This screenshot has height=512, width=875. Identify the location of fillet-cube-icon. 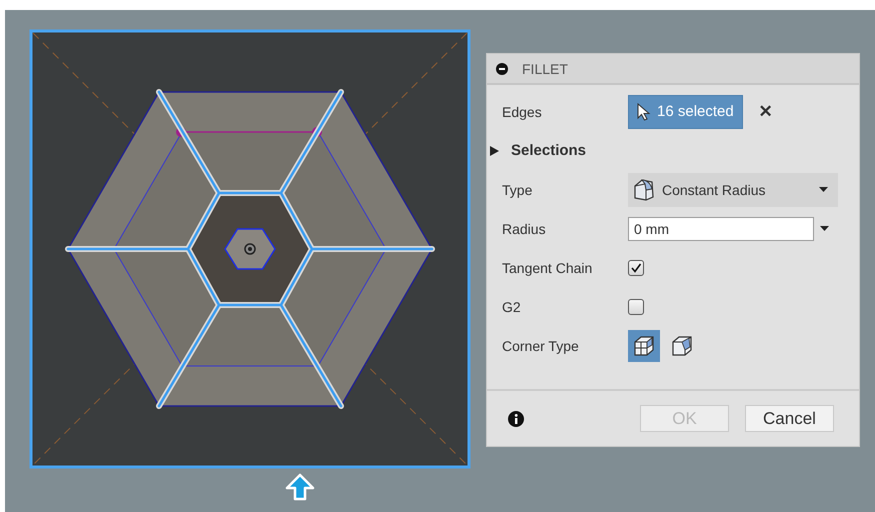
(644, 190).